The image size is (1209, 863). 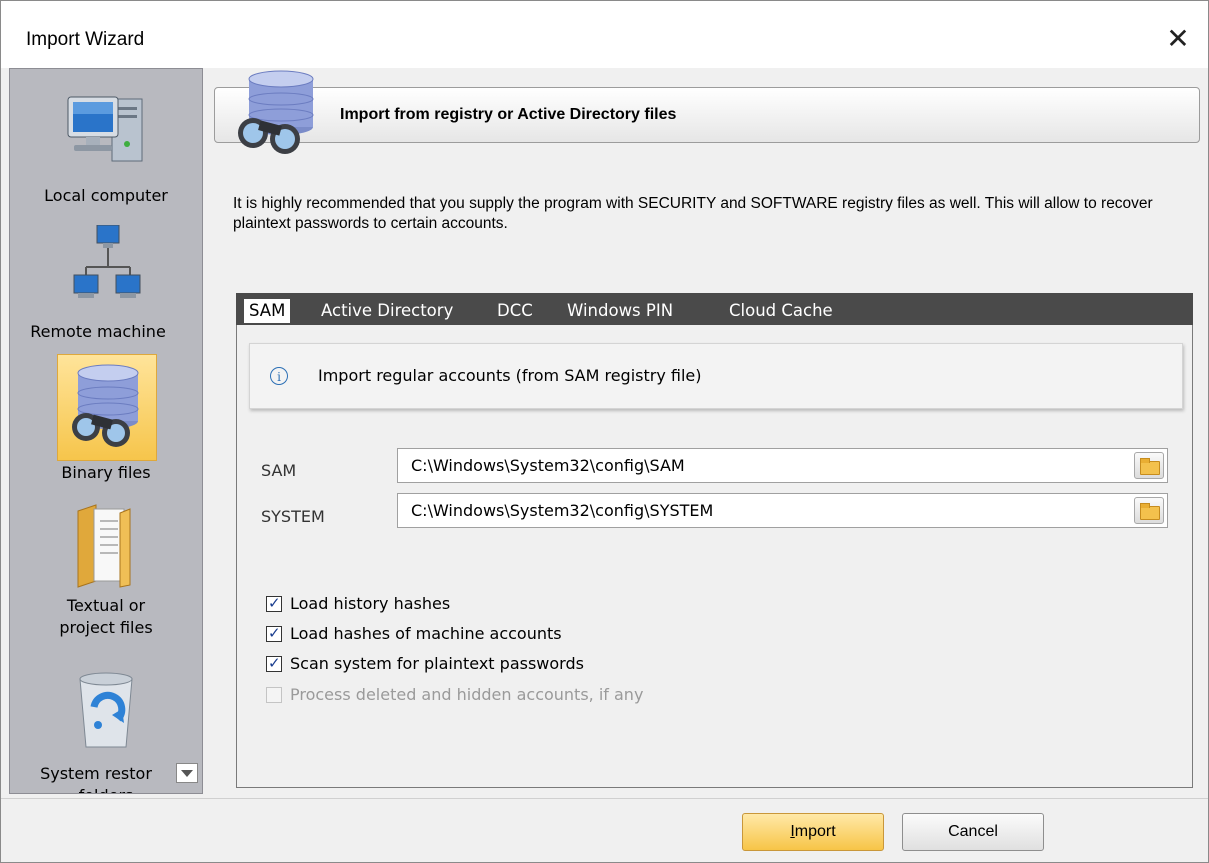 What do you see at coordinates (548, 465) in the screenshot?
I see `sam-path-value: C:\Windows\System32\config\SAM` at bounding box center [548, 465].